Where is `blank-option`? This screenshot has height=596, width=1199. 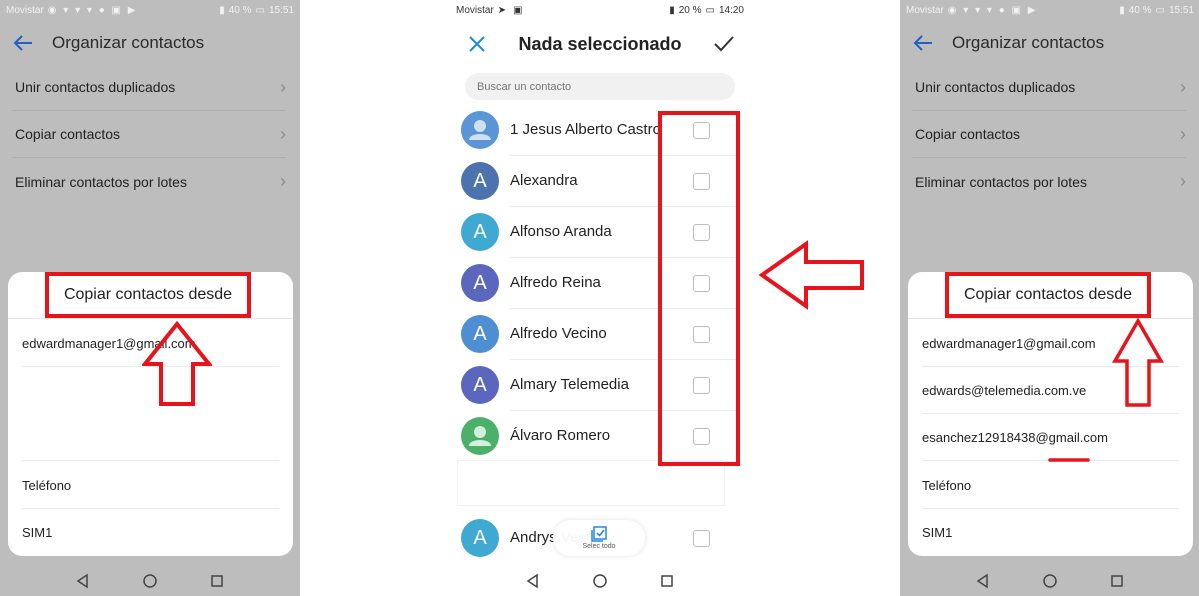
blank-option is located at coordinates (150, 437).